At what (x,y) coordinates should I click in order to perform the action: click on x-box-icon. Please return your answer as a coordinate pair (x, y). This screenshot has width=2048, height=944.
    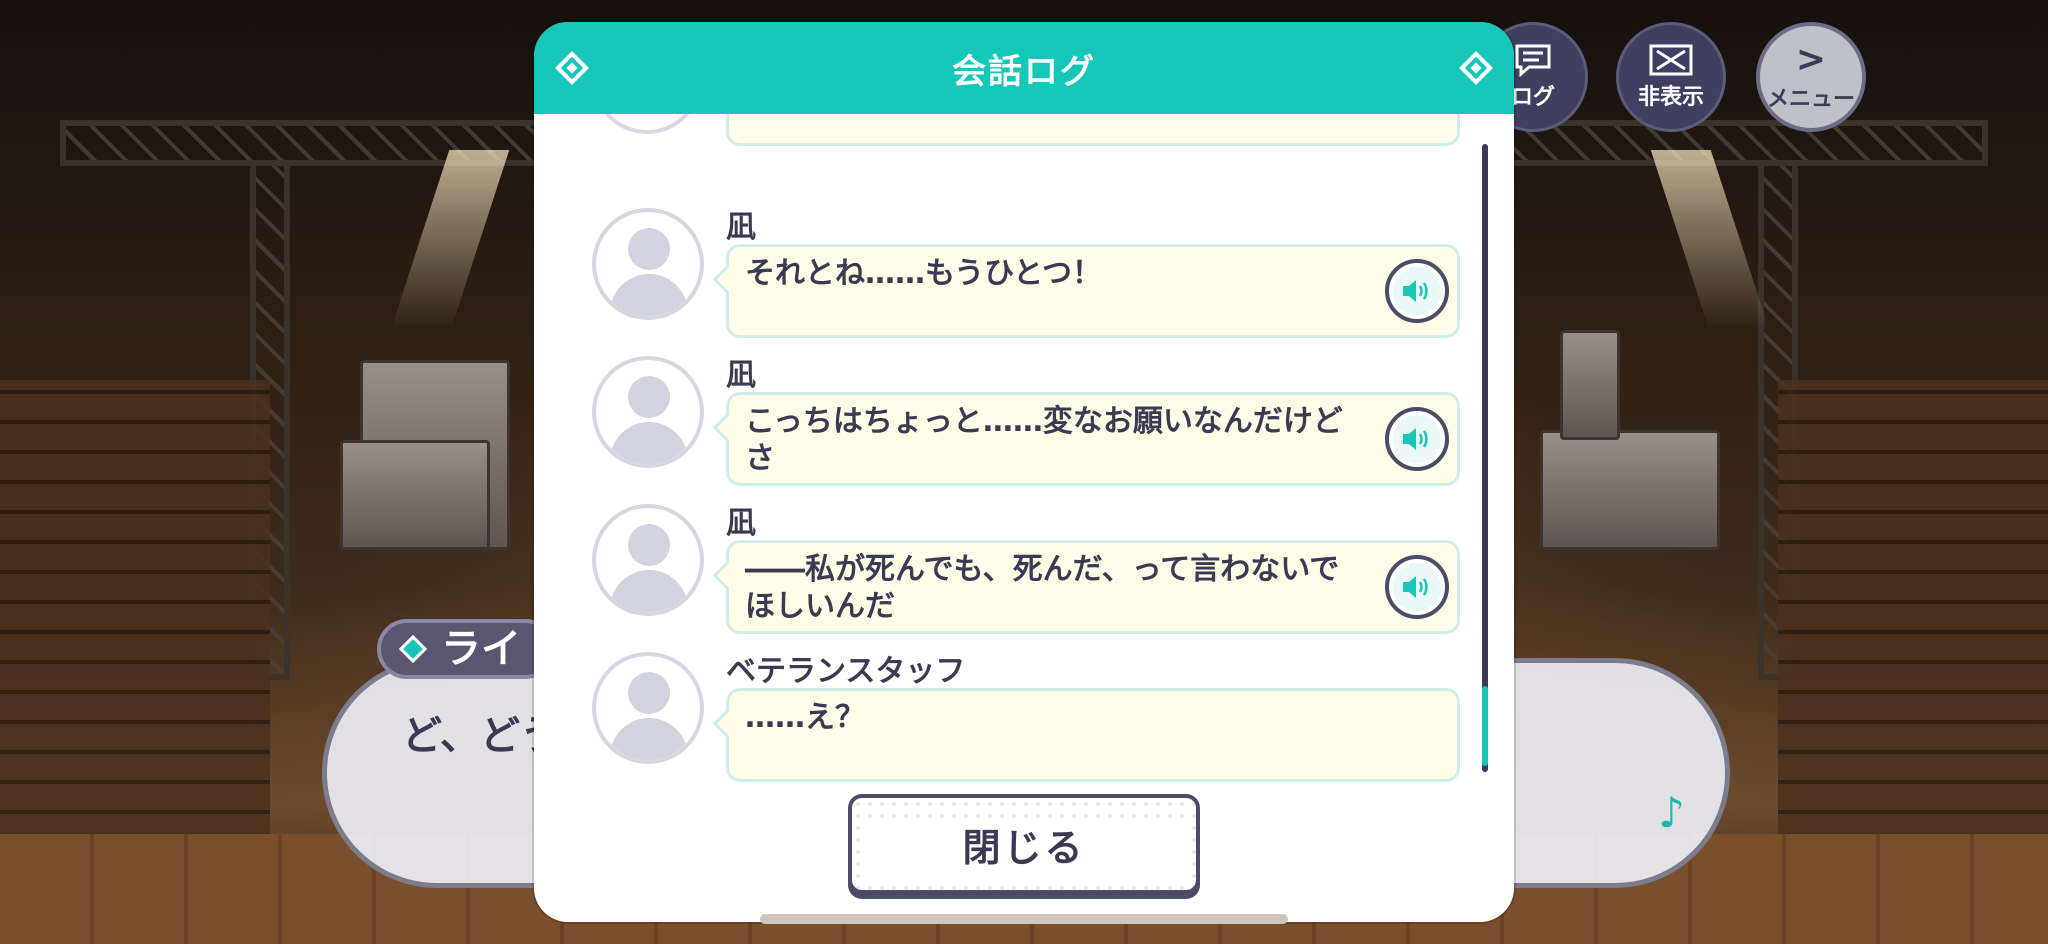
    Looking at the image, I should click on (1671, 60).